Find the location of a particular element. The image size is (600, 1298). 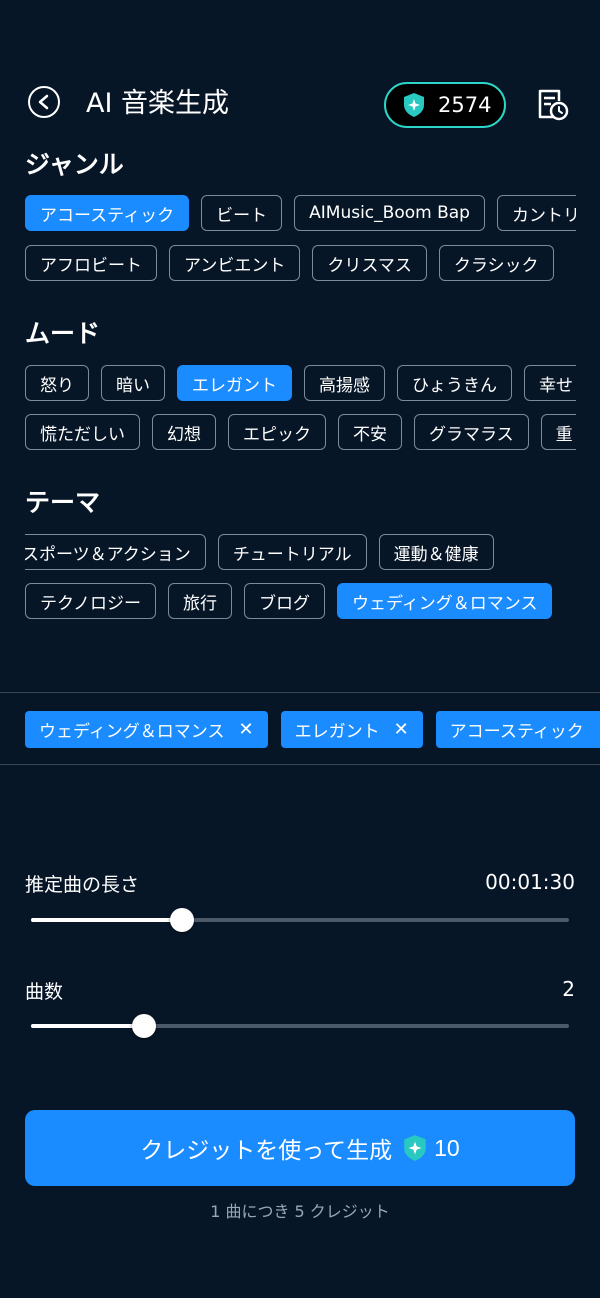

history-icon is located at coordinates (553, 105).